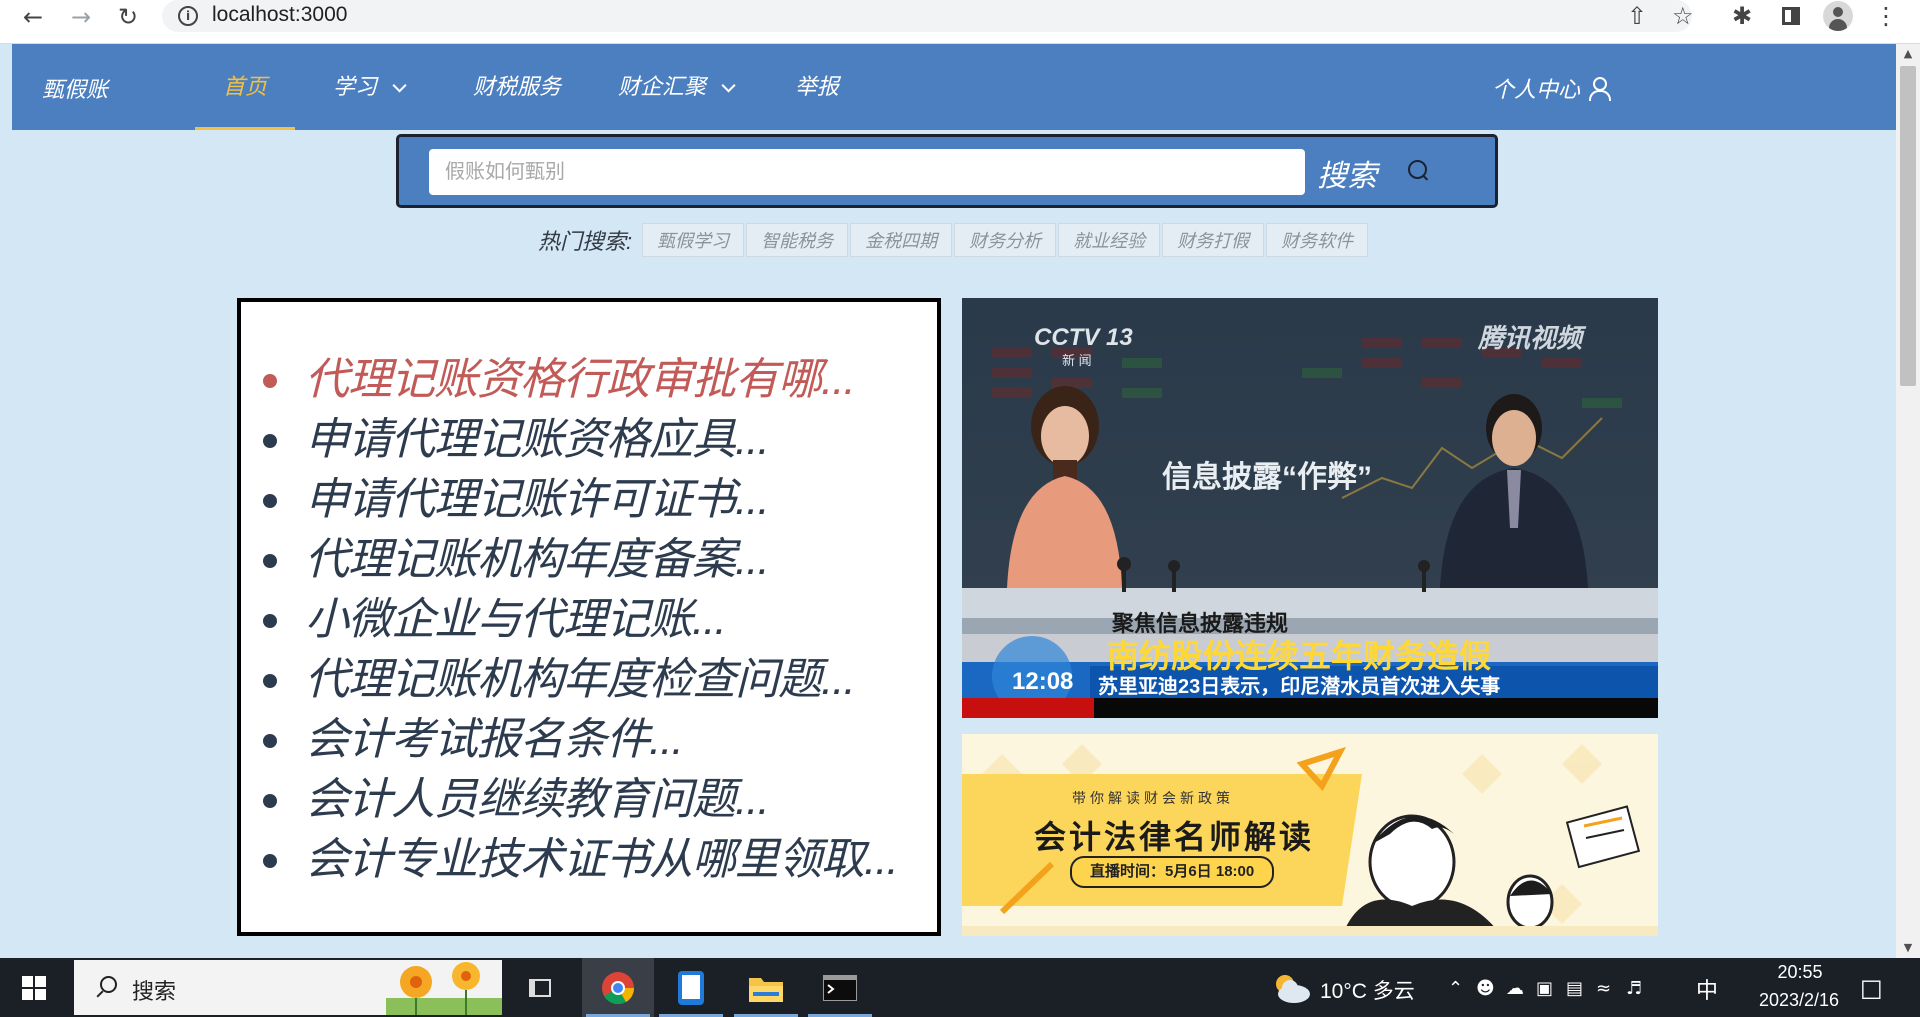 Image resolution: width=1920 pixels, height=1017 pixels. Describe the element at coordinates (1574, 988) in the screenshot. I see `network-device-icon: ▤` at that location.